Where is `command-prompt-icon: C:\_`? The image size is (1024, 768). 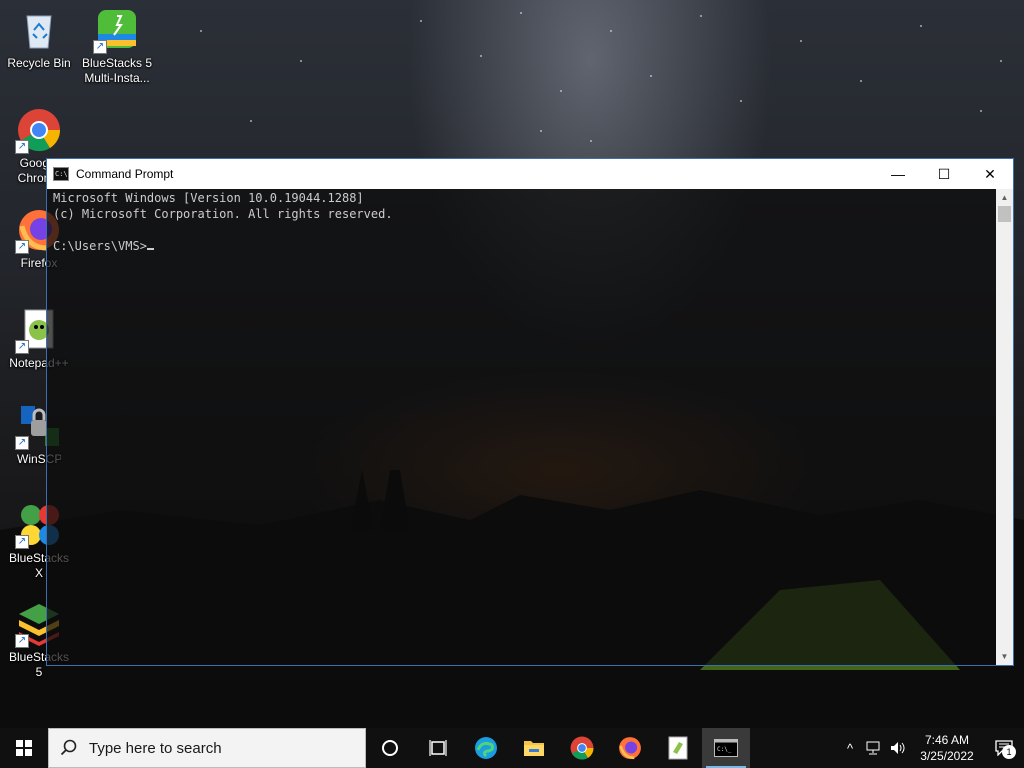 command-prompt-icon: C:\_ is located at coordinates (726, 748).